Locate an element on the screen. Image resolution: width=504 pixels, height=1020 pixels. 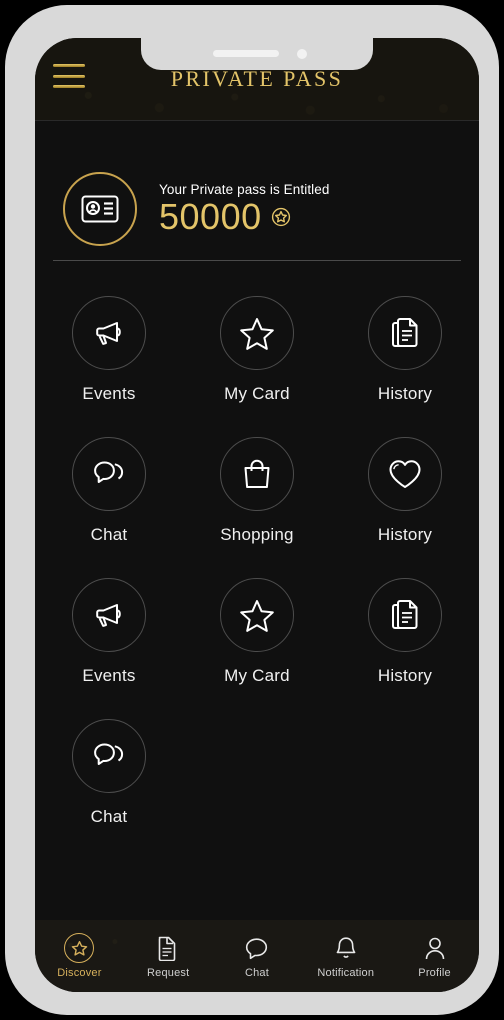
id-card-icon is located at coordinates (100, 208).